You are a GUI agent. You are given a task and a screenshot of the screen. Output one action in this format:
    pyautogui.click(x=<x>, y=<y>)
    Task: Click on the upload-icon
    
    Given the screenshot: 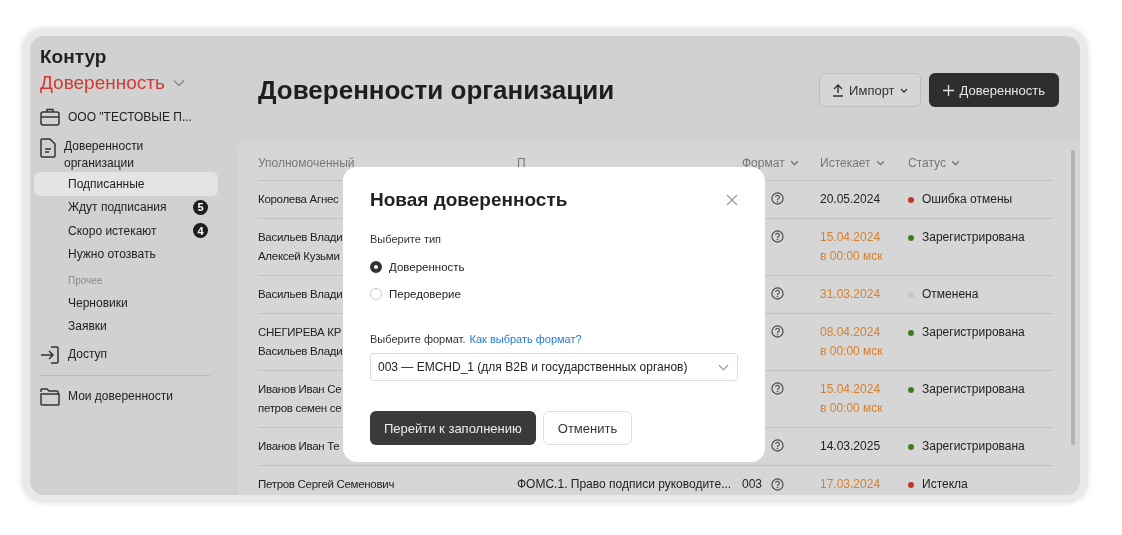 What is the action you would take?
    pyautogui.click(x=838, y=90)
    